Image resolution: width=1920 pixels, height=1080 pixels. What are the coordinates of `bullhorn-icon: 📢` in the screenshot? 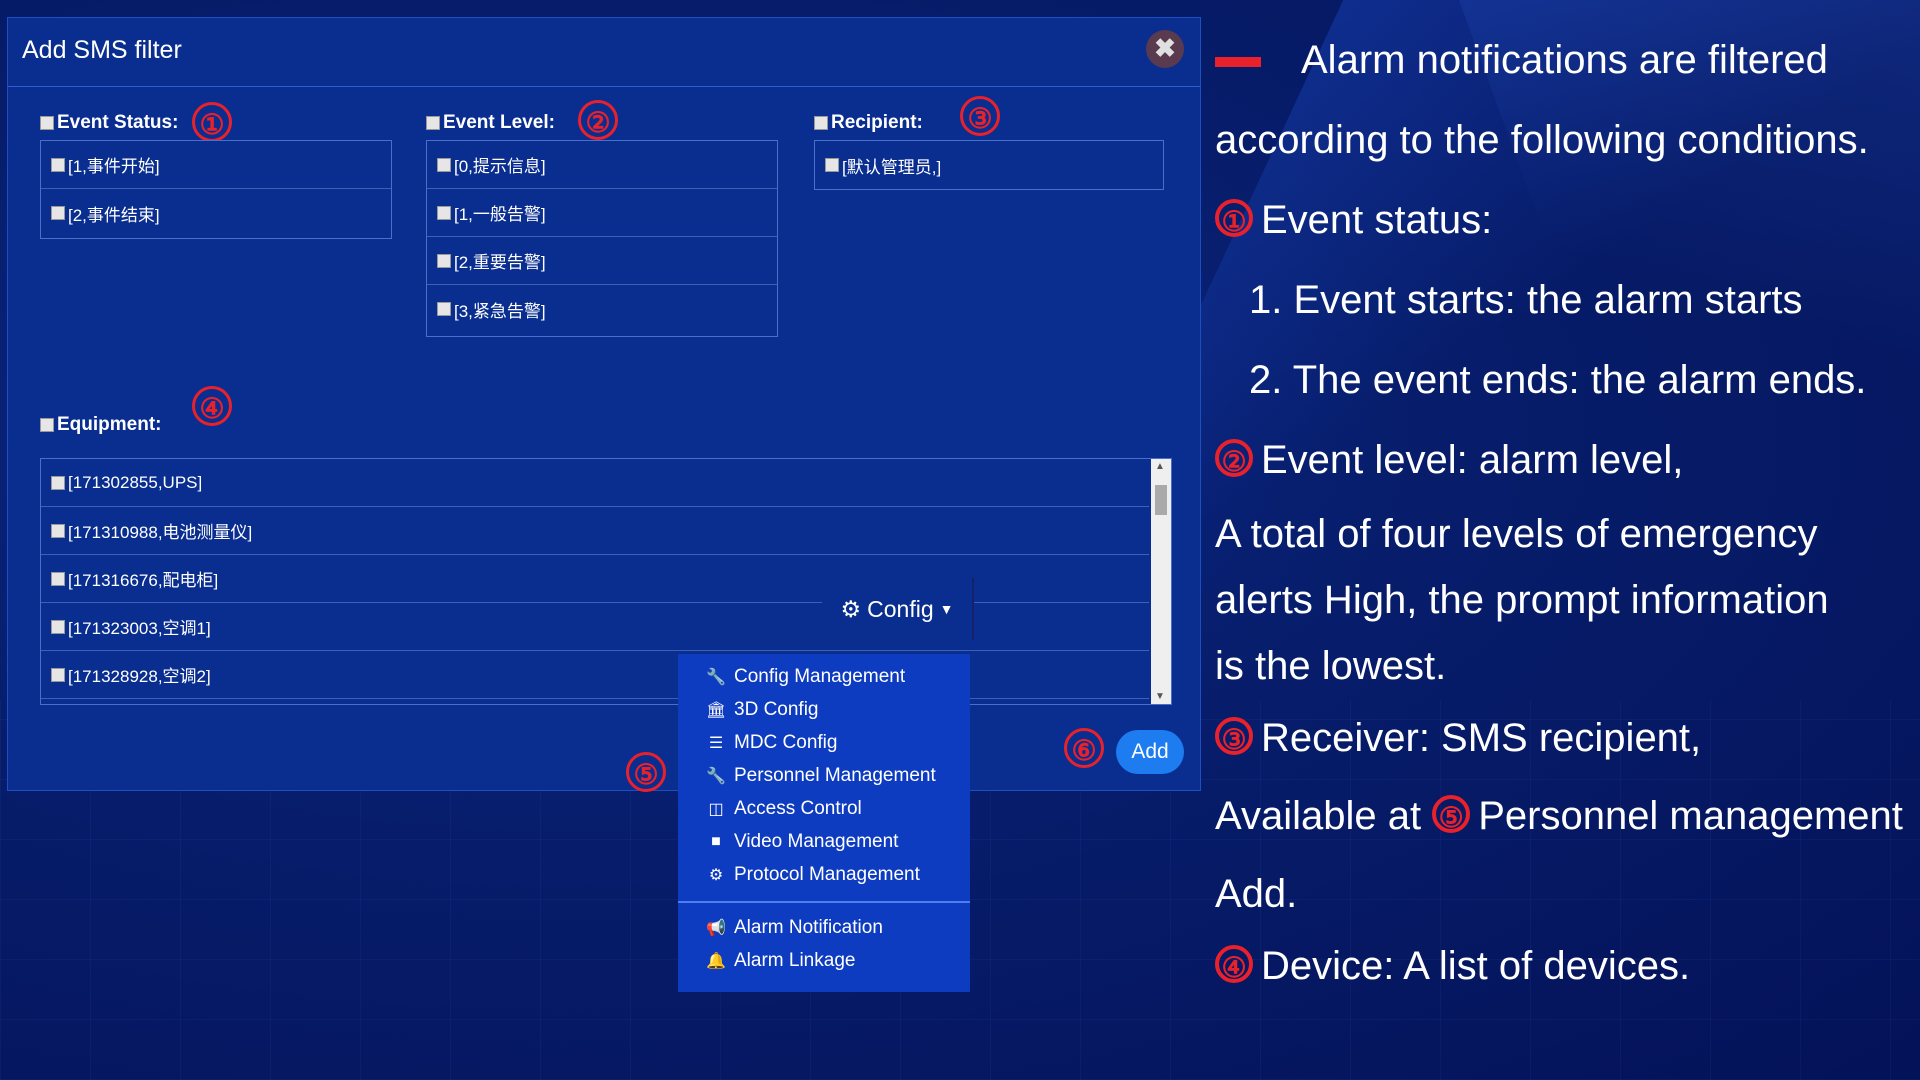 It's located at (716, 928).